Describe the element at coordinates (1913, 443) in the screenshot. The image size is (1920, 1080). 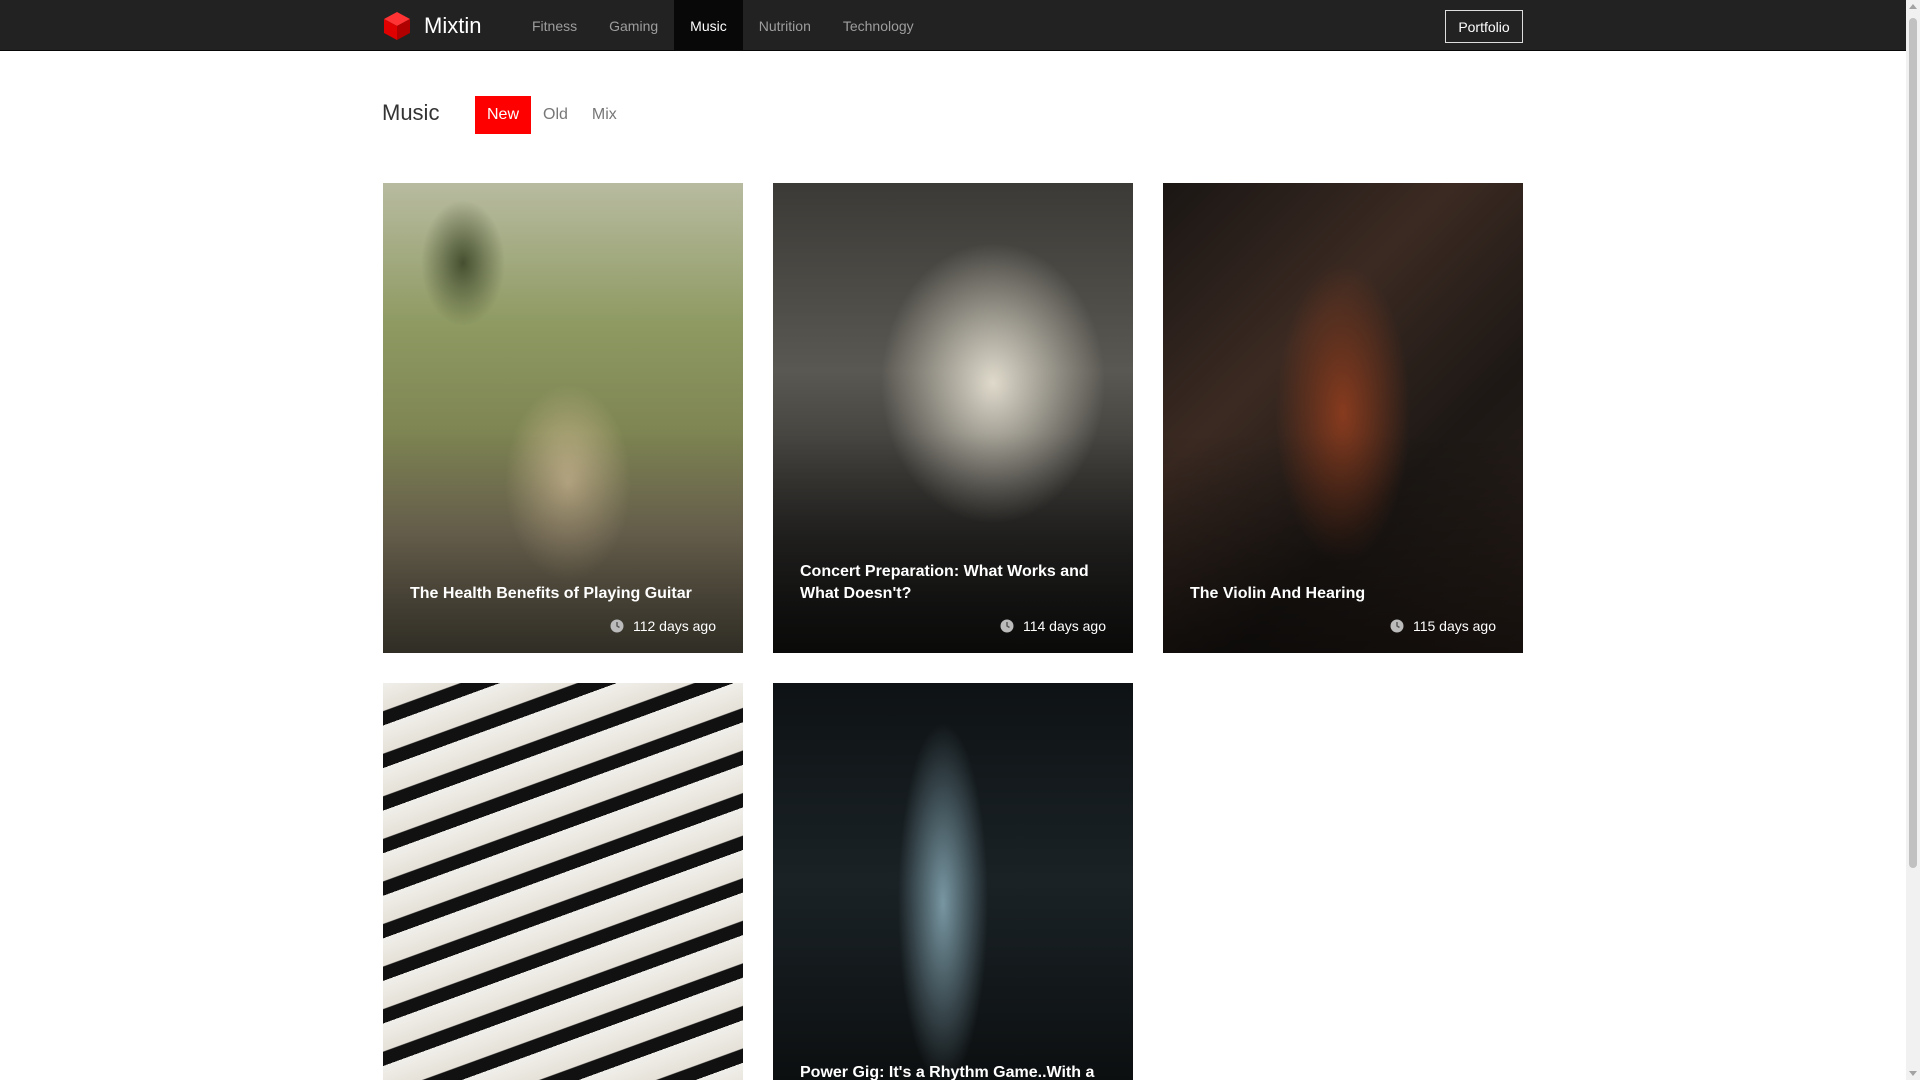
I see `scroll-thumb` at that location.